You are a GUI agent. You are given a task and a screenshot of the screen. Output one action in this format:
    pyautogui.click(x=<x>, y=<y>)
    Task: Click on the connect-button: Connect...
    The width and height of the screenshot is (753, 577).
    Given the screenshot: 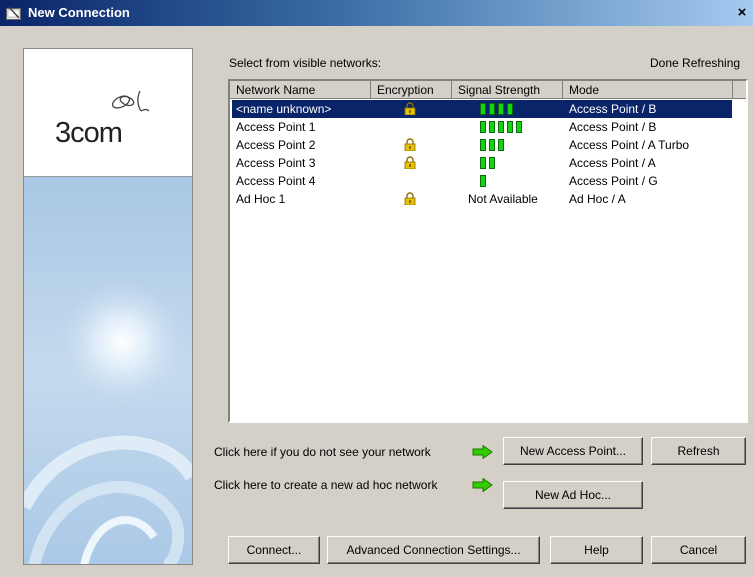 What is the action you would take?
    pyautogui.click(x=274, y=550)
    